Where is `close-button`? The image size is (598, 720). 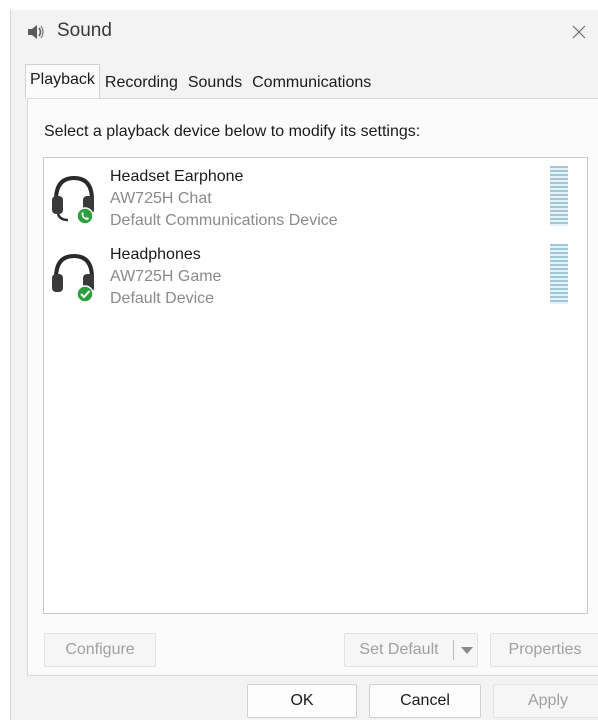
close-button is located at coordinates (580, 32).